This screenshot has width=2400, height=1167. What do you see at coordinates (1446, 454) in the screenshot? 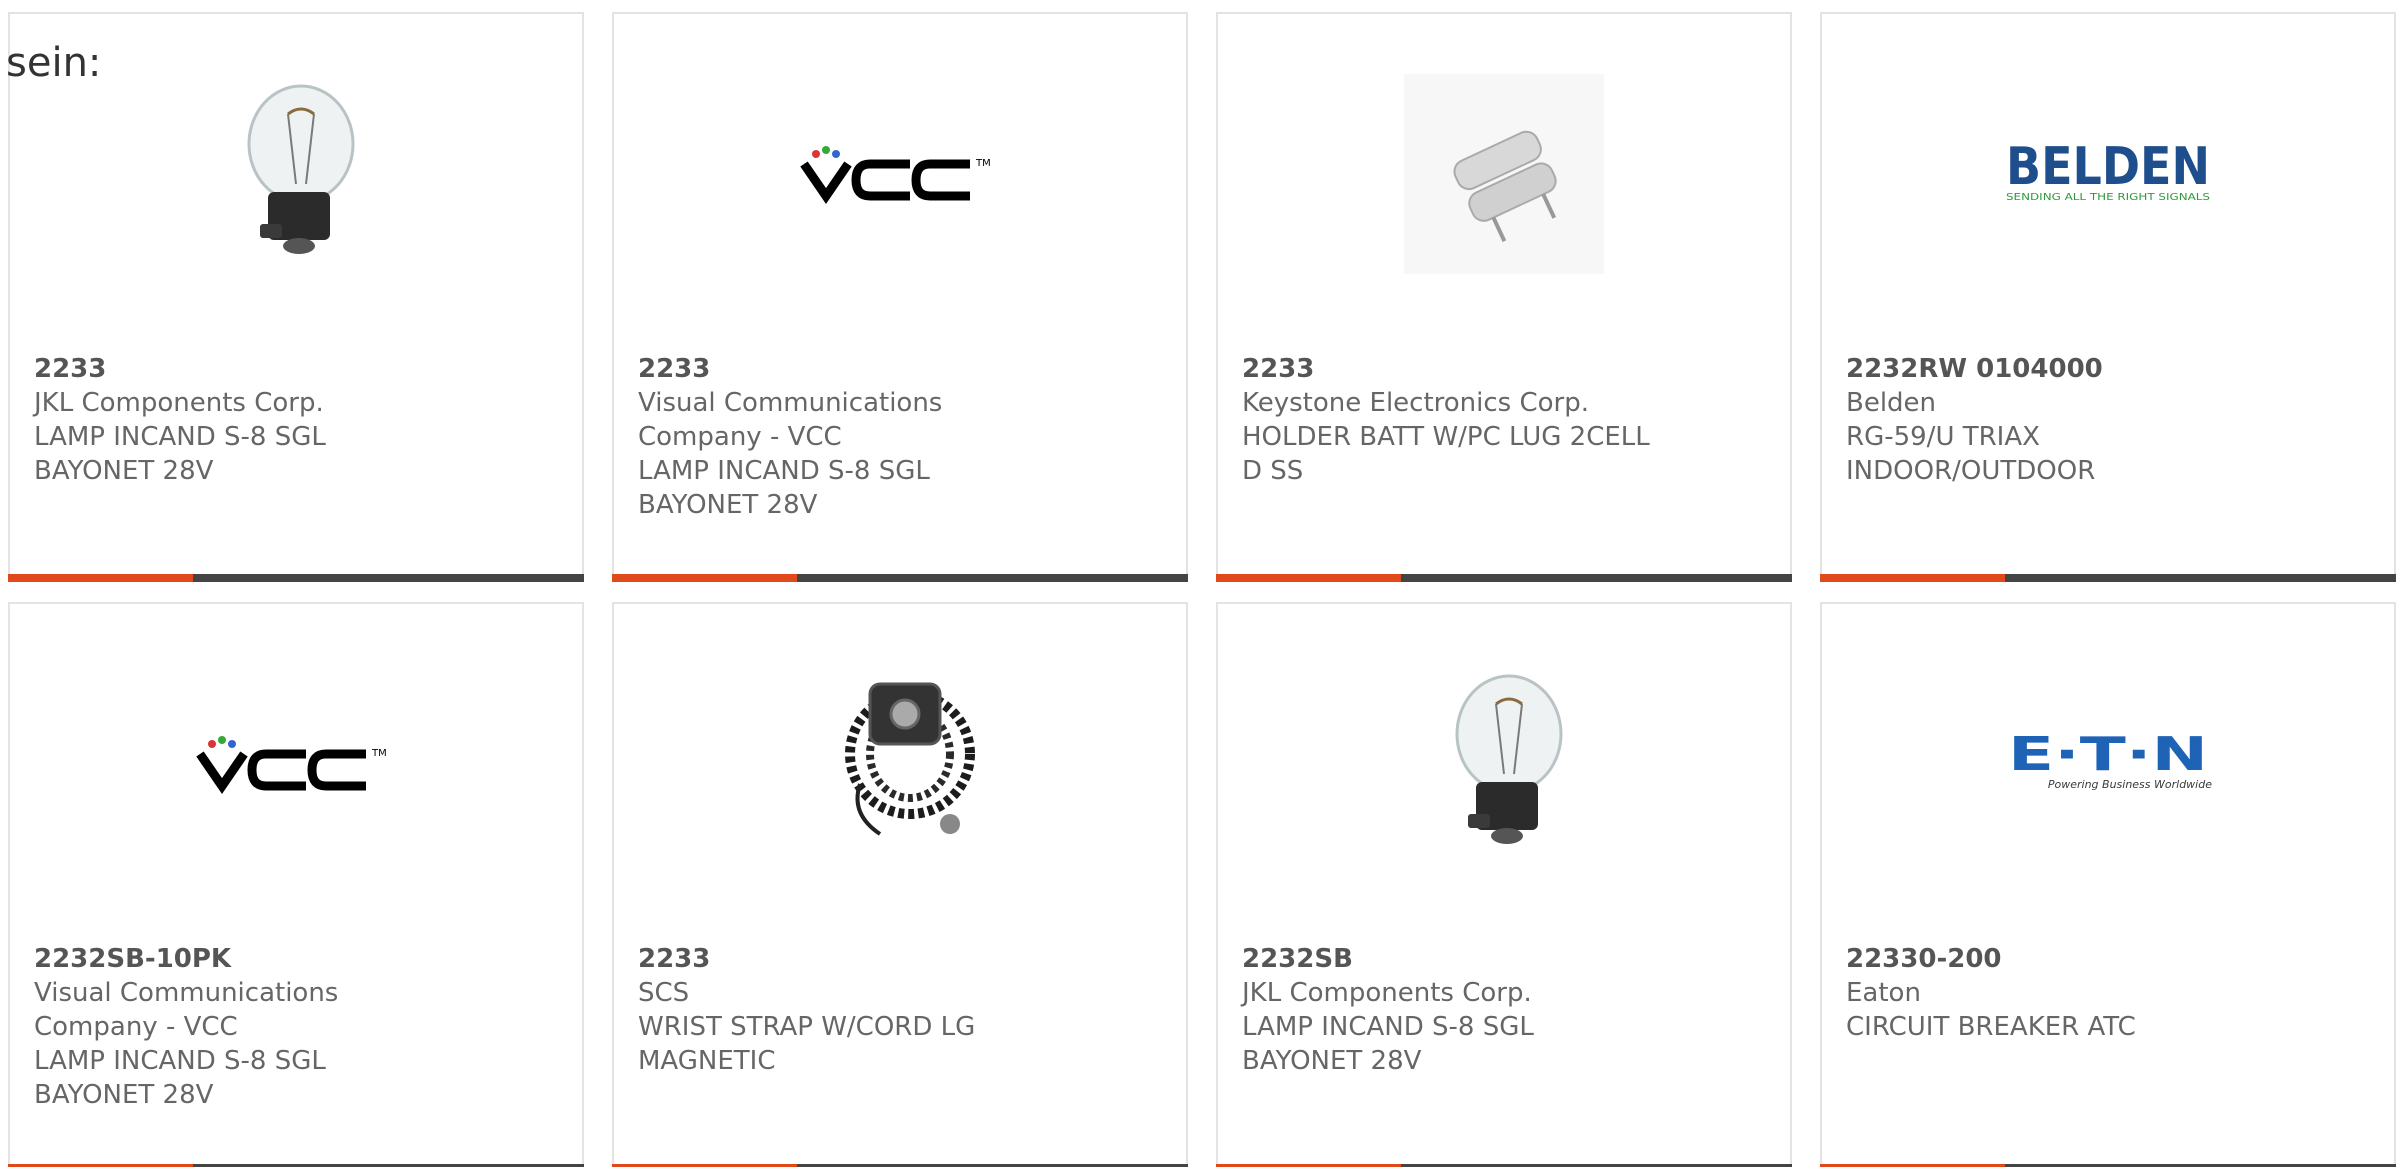
I see `description: HOLDER BATT W/PC LUG 2CELL D SS` at bounding box center [1446, 454].